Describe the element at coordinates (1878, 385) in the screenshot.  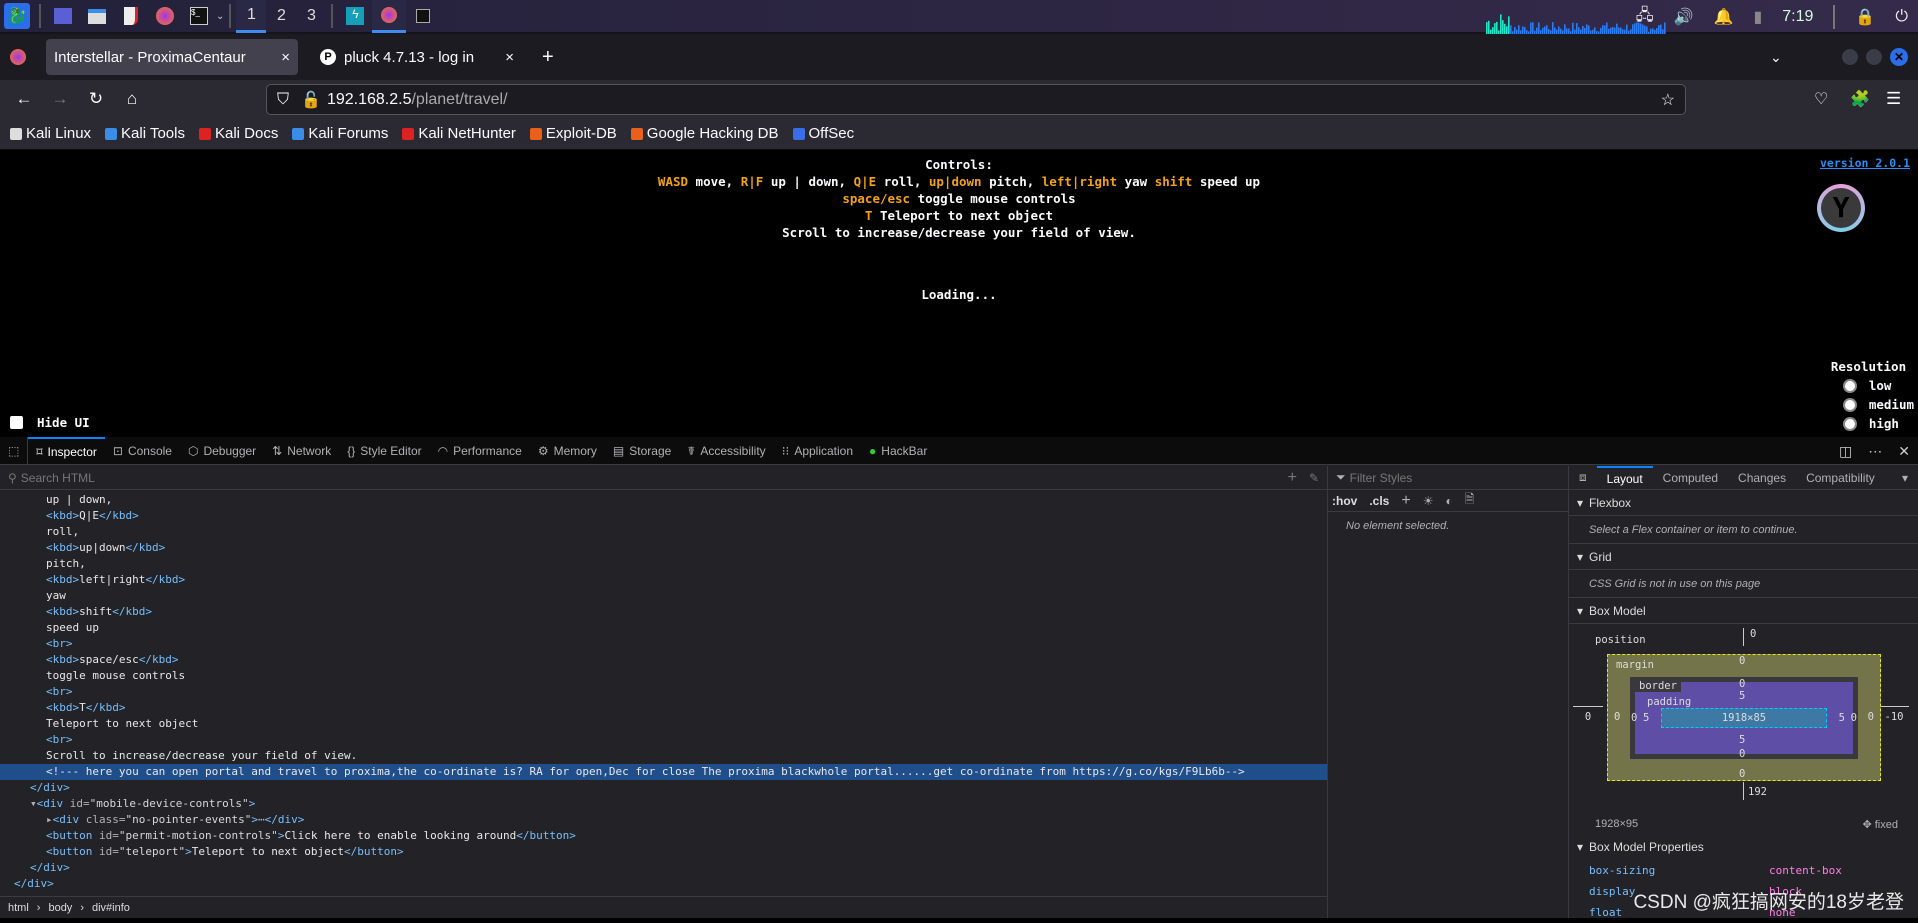
I see `resolution-low: low` at that location.